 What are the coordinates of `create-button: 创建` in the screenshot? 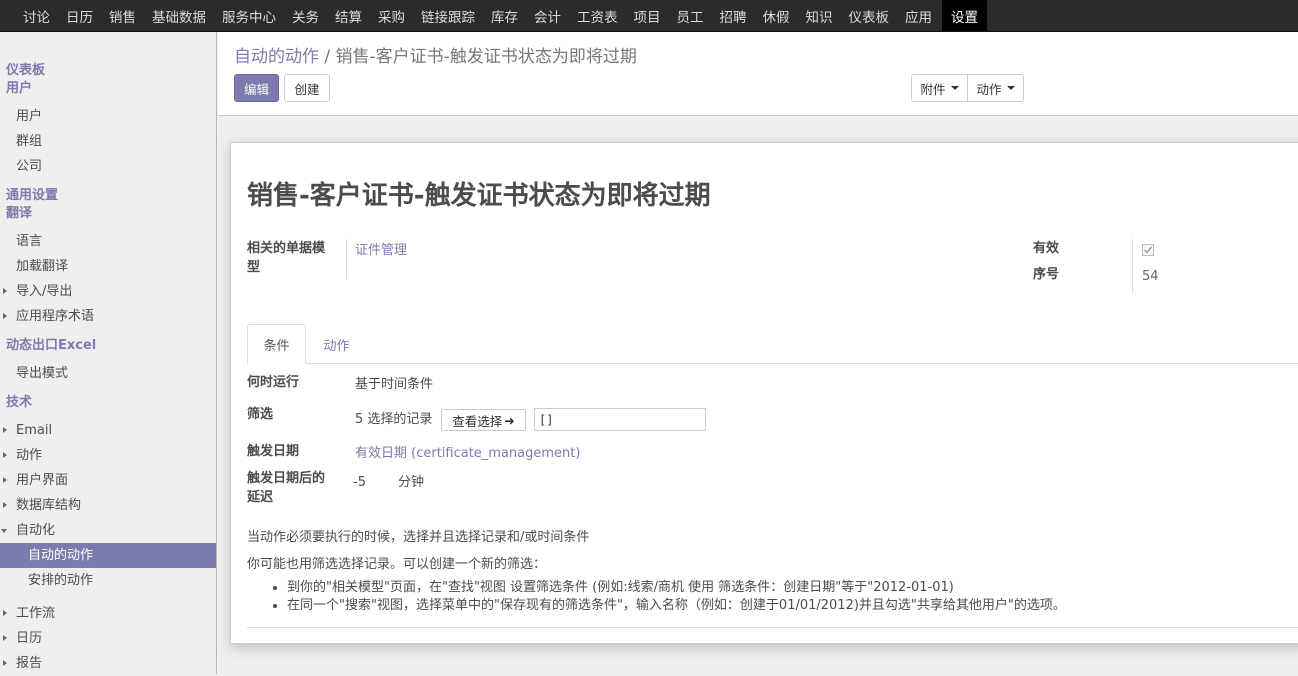 It's located at (307, 88).